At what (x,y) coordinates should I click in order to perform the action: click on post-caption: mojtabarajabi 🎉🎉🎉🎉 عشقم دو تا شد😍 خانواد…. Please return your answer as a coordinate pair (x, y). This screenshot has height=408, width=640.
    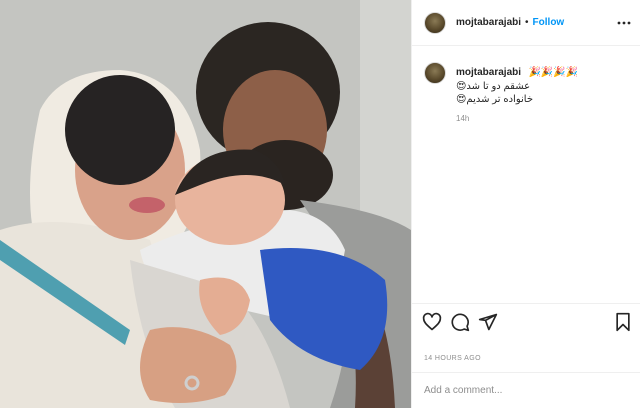
    Looking at the image, I should click on (526, 92).